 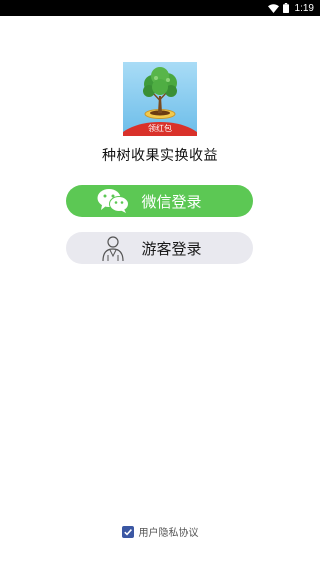 I want to click on logo-badge-text: 领红包, so click(x=160, y=128).